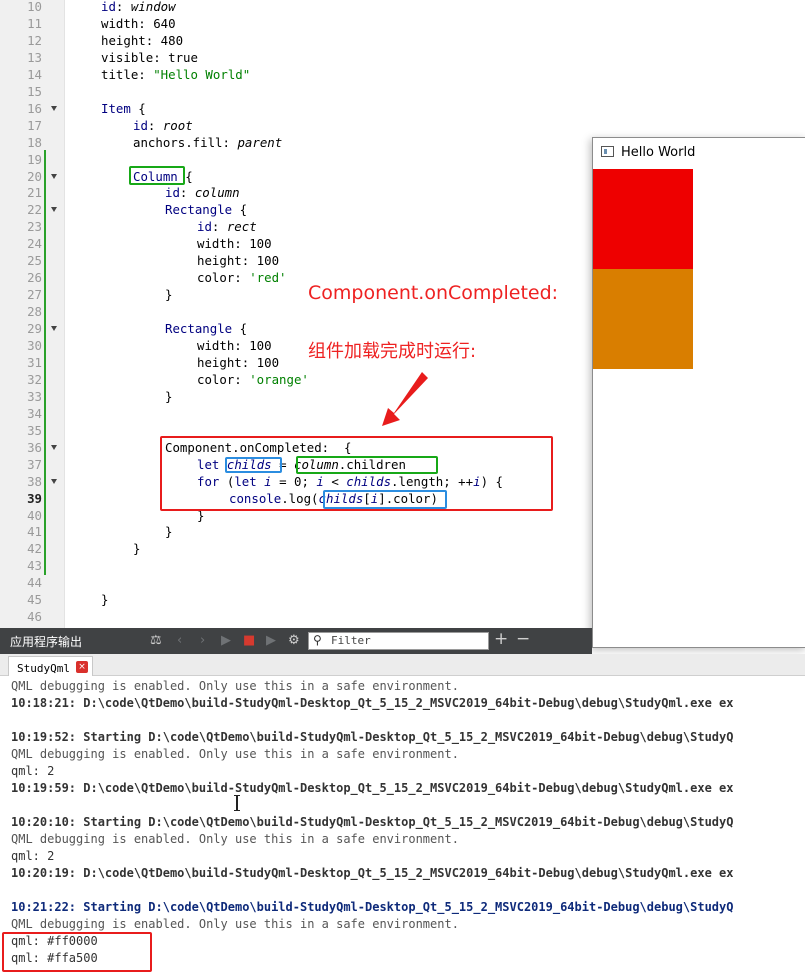 This screenshot has height=972, width=805. What do you see at coordinates (34, 515) in the screenshot?
I see `line-number: 40` at bounding box center [34, 515].